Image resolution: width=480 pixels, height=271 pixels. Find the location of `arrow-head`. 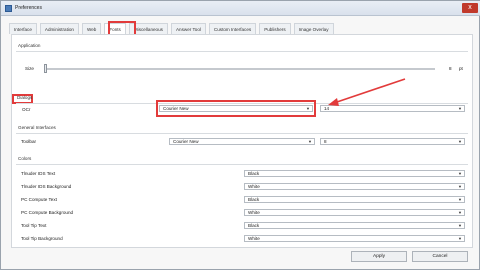

arrow-head is located at coordinates (333, 102).